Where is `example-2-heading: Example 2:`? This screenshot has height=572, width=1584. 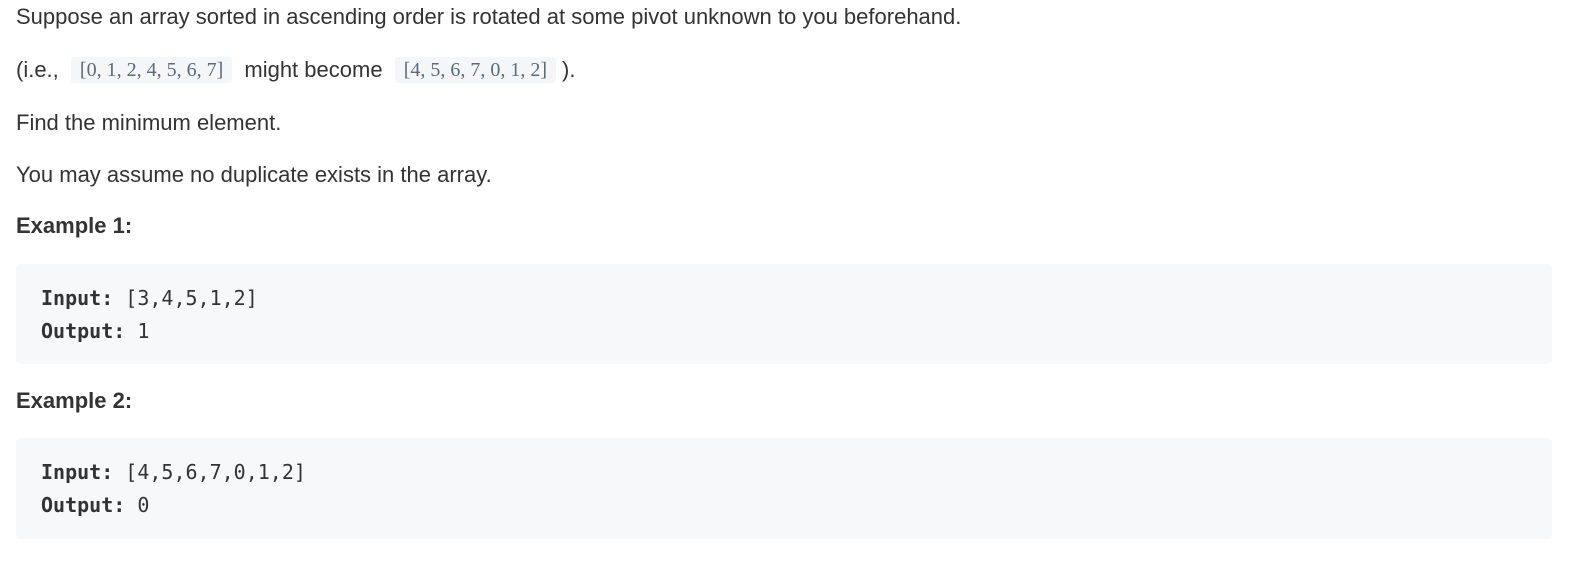 example-2-heading: Example 2: is located at coordinates (74, 400).